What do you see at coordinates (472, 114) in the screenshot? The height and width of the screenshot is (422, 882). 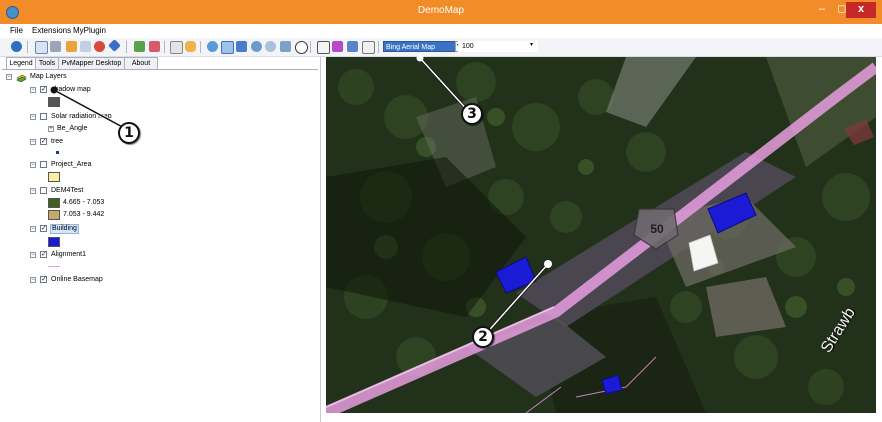 I see `callout-3: 3` at bounding box center [472, 114].